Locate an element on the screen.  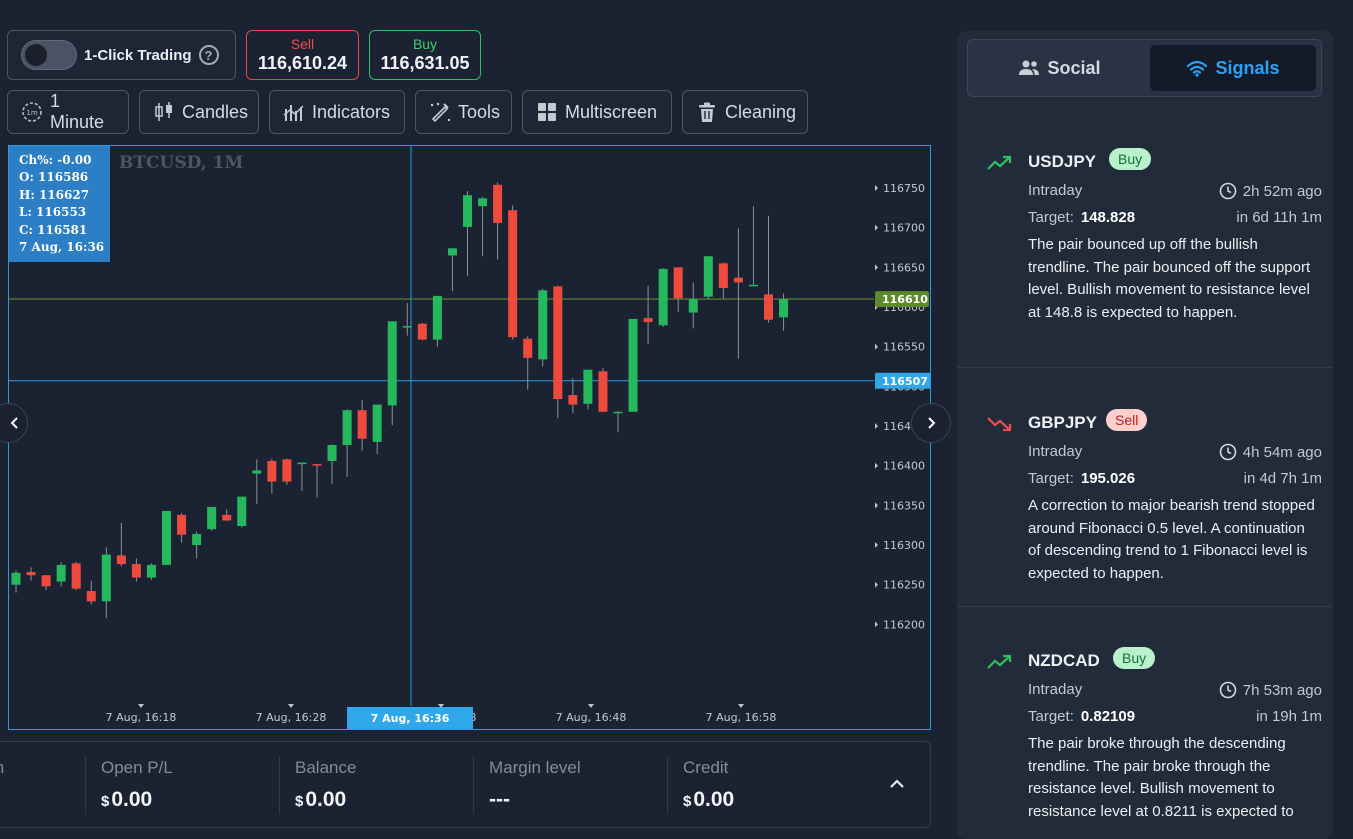
y-tick-label: 116200 is located at coordinates (904, 624).